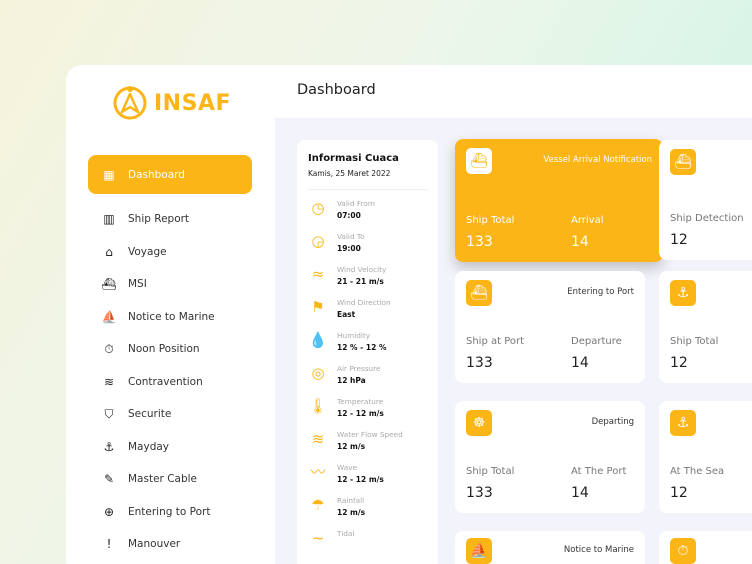 Image resolution: width=752 pixels, height=564 pixels. I want to click on sidebar-item-label: Securite, so click(150, 414).